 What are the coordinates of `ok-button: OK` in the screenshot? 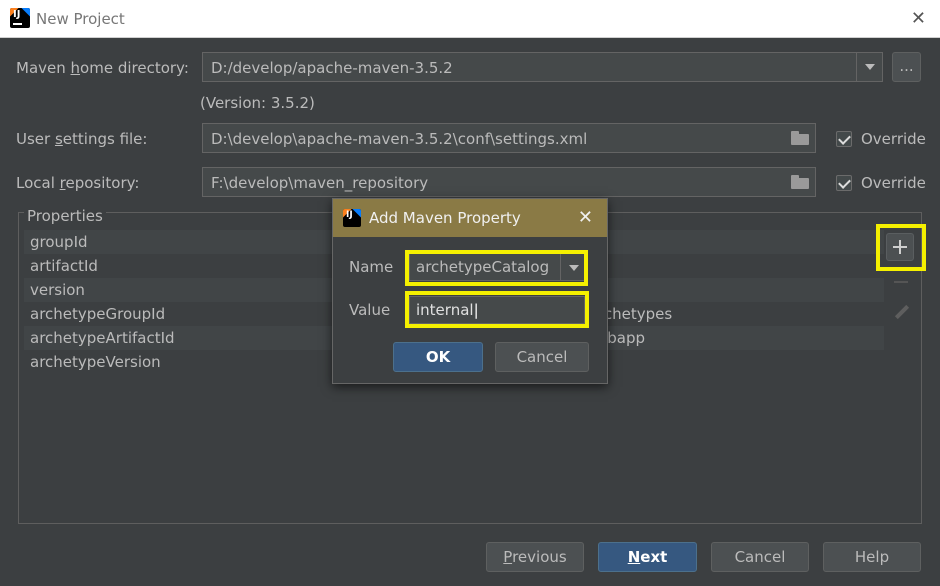 It's located at (438, 357).